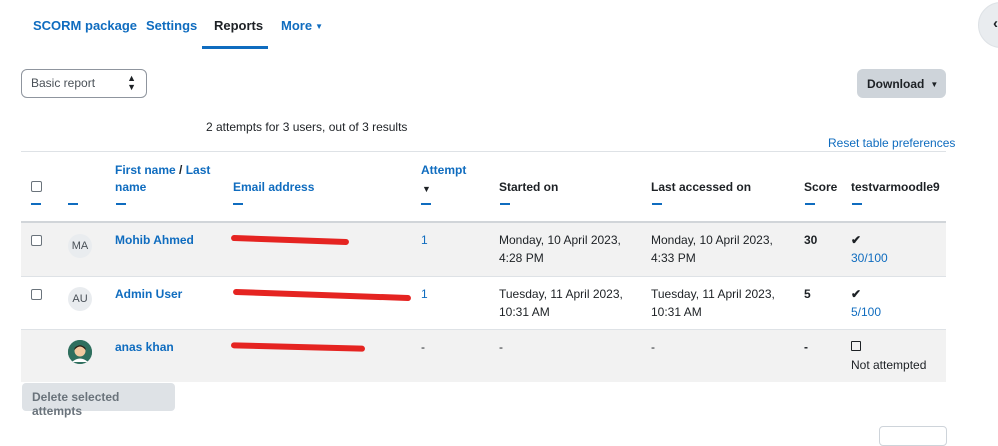 The image size is (998, 446). I want to click on tab-more: More ▼, so click(302, 25).